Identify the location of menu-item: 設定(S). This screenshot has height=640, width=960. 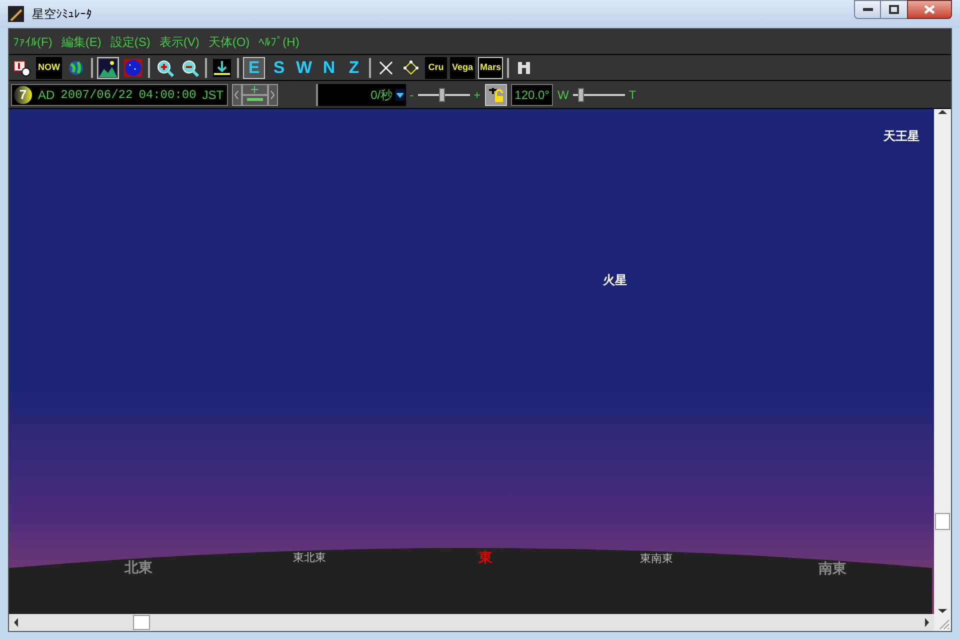
(130, 41).